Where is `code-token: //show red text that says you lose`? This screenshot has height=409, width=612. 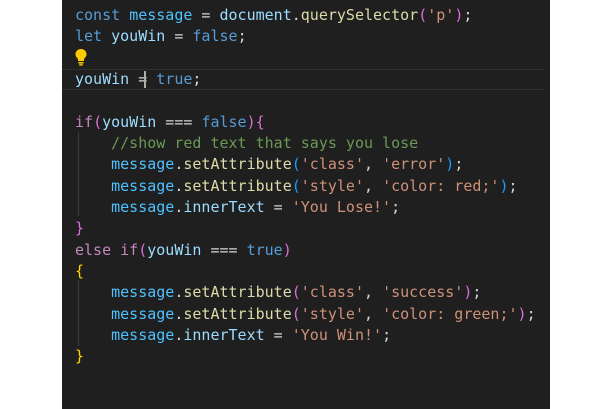
code-token: //show red text that says you lose is located at coordinates (247, 143).